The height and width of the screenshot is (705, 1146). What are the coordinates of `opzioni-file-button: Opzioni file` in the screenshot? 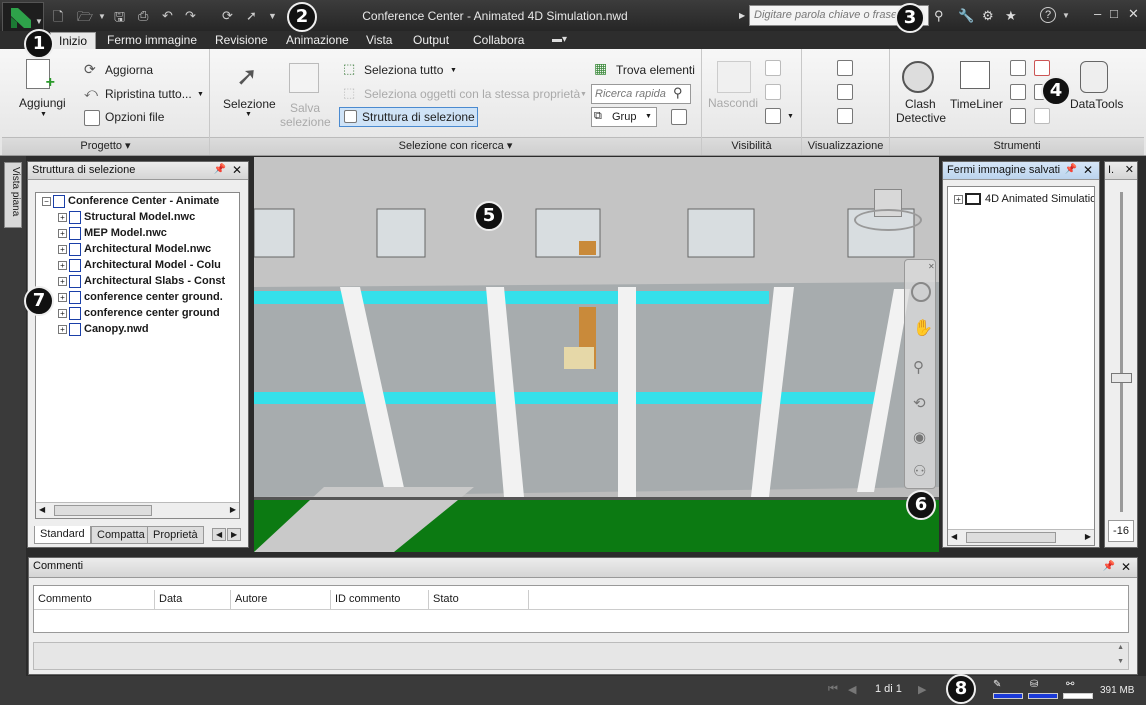 It's located at (134, 117).